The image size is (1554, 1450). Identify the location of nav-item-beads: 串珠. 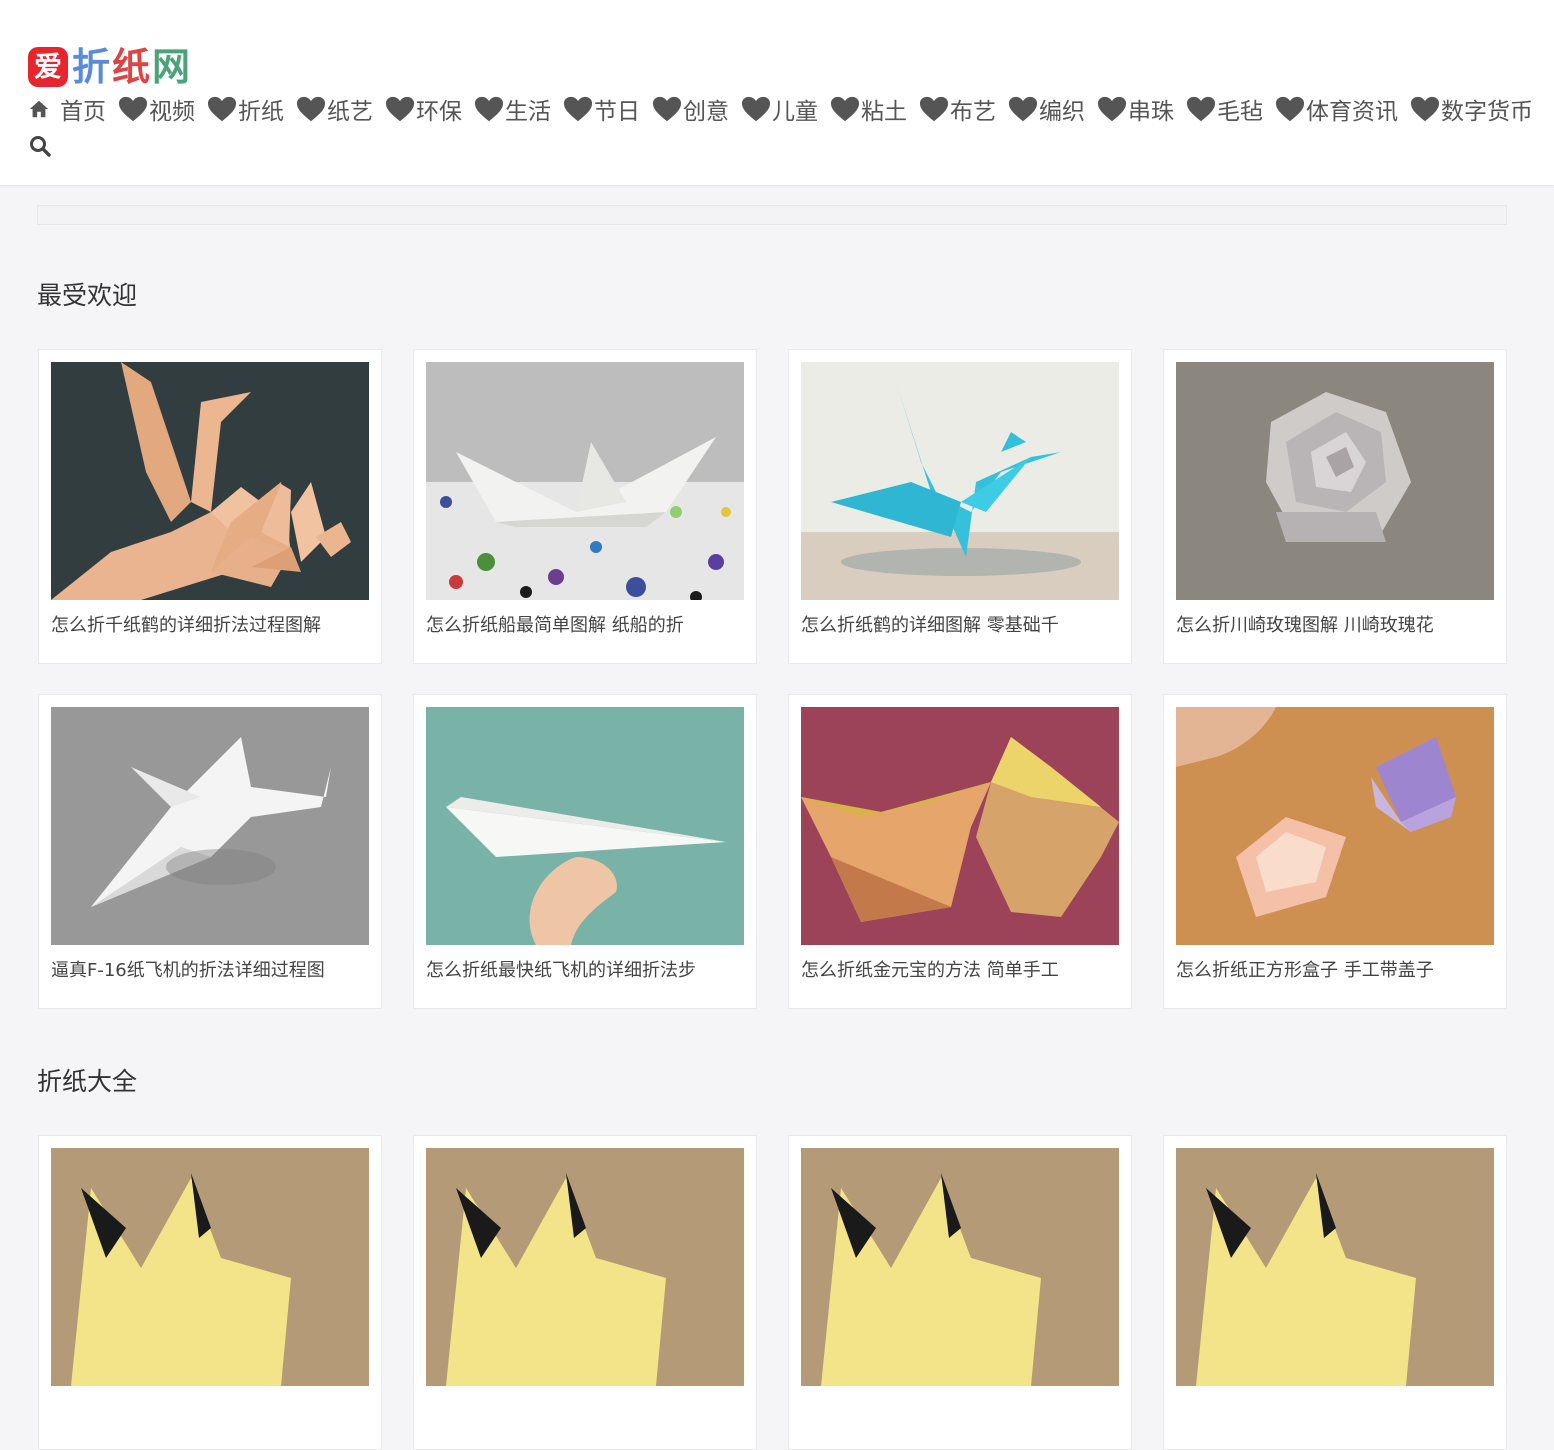
(1135, 109).